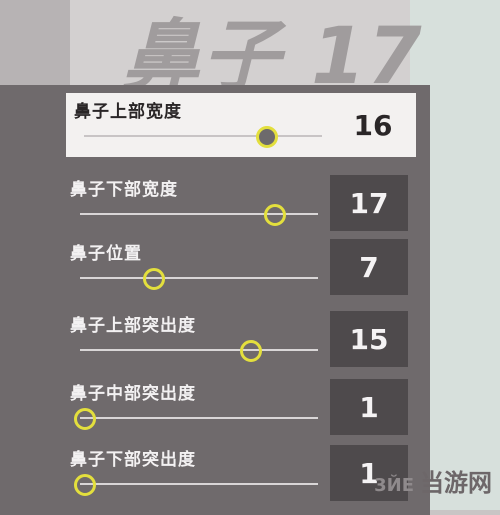 The width and height of the screenshot is (500, 515). What do you see at coordinates (394, 485) in the screenshot?
I see `watermark-logo: 3ЙЕ` at bounding box center [394, 485].